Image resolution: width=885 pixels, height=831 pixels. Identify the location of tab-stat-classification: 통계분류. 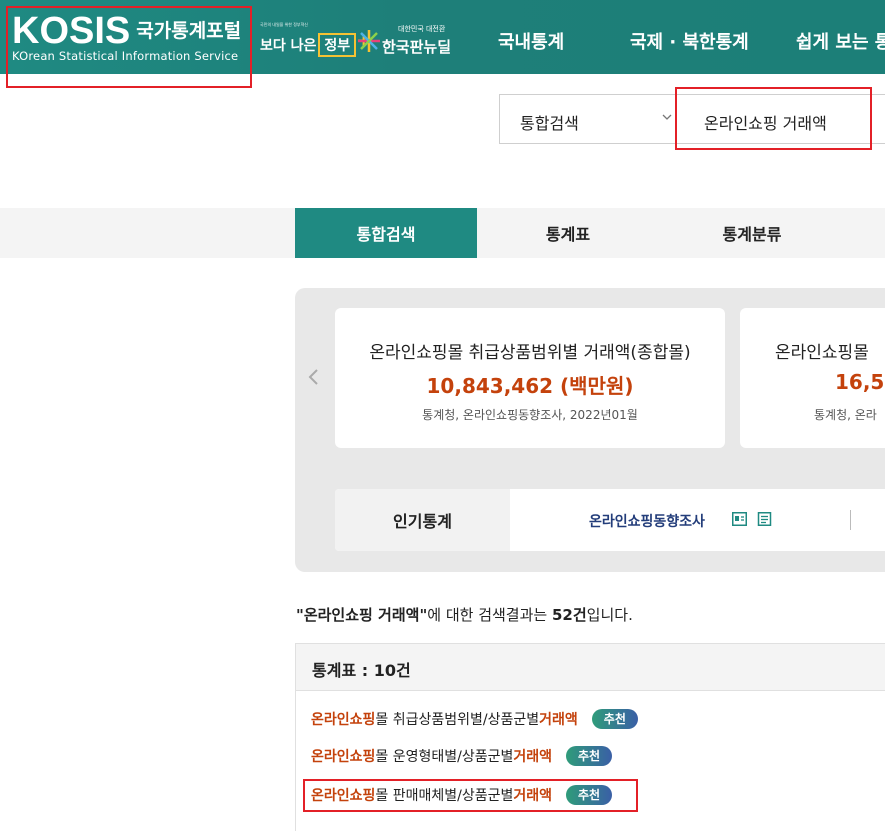
(752, 233).